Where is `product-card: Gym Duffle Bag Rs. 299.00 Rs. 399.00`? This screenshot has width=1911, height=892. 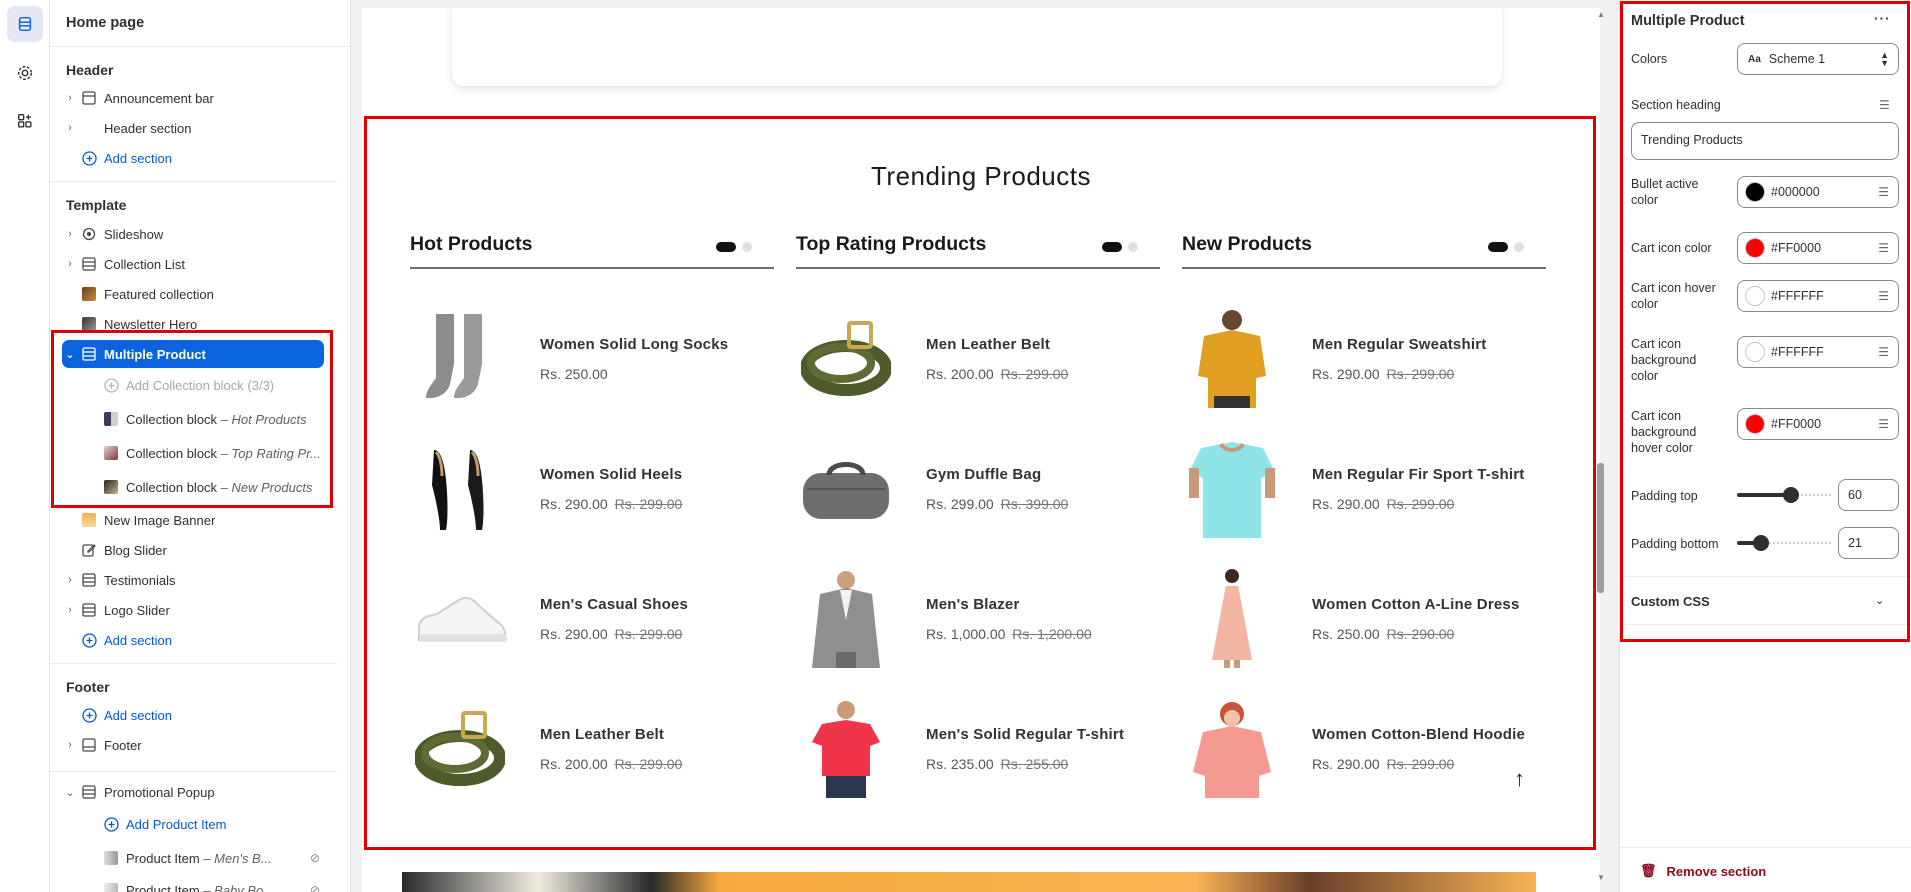 product-card: Gym Duffle Bag Rs. 299.00 Rs. 399.00 is located at coordinates (978, 488).